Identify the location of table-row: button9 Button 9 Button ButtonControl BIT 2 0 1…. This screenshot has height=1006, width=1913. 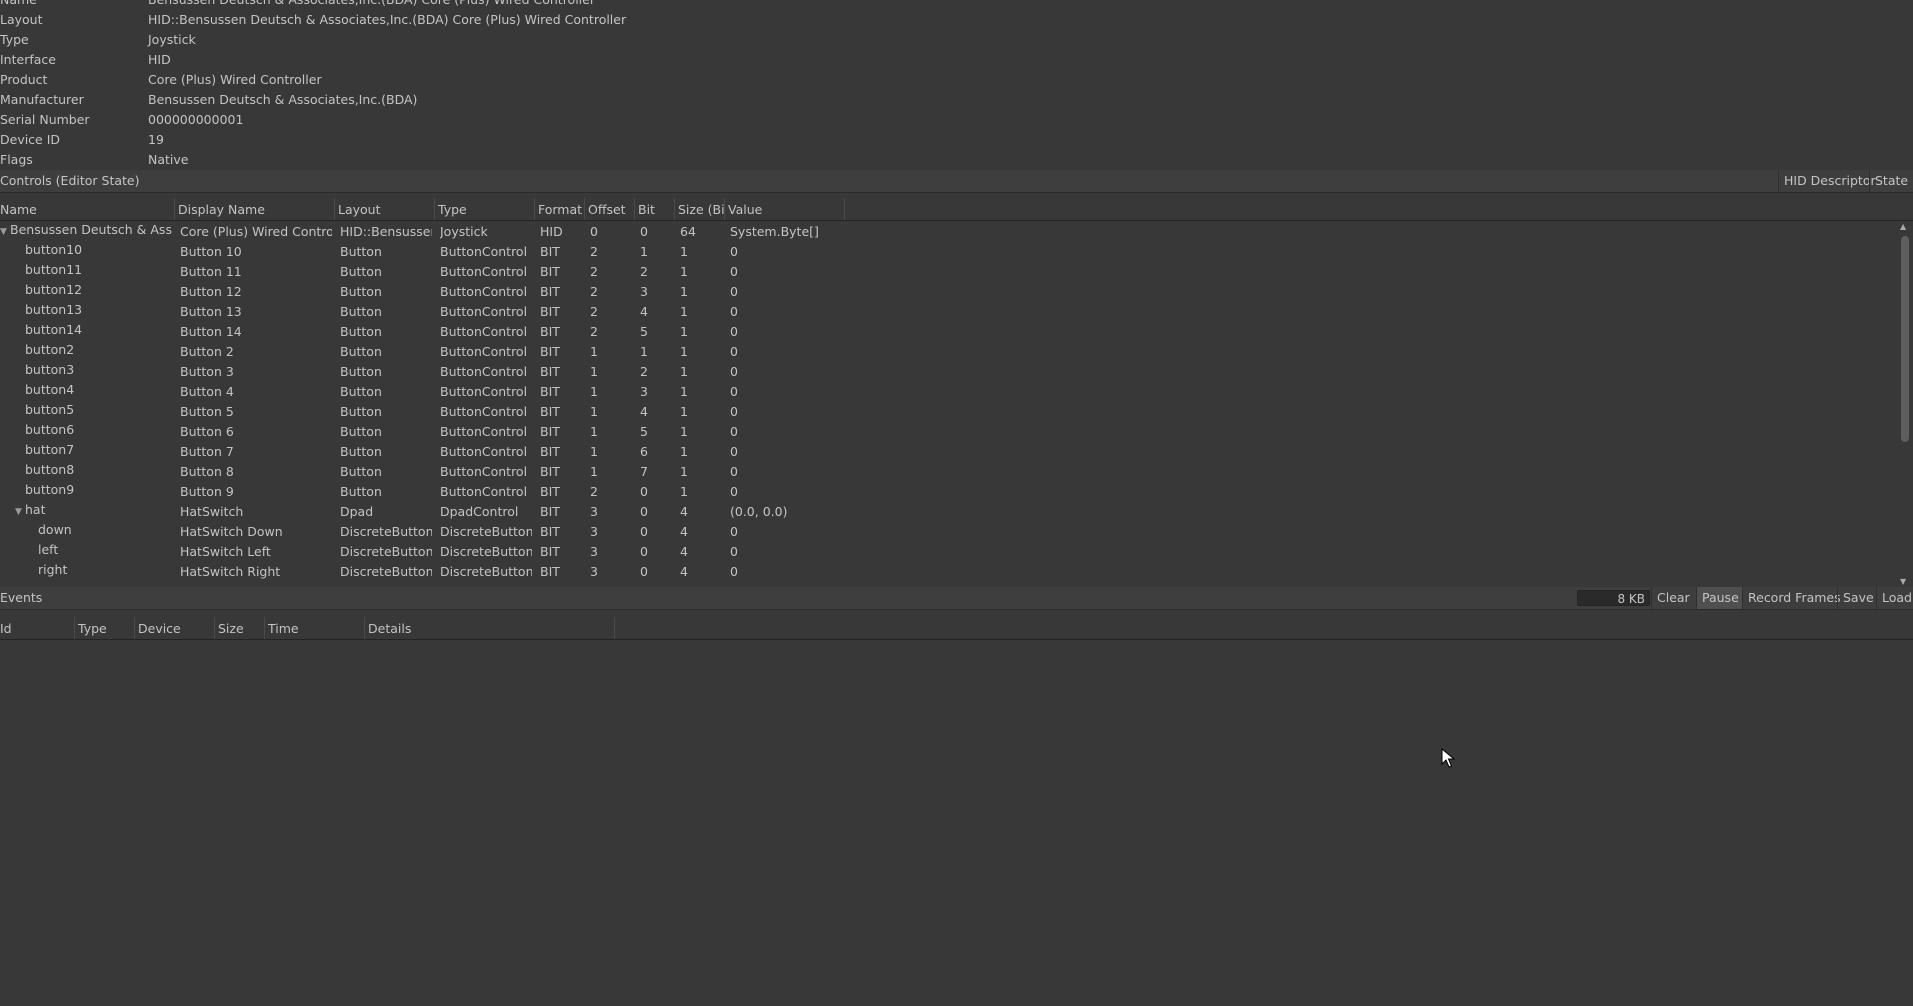
(948, 492).